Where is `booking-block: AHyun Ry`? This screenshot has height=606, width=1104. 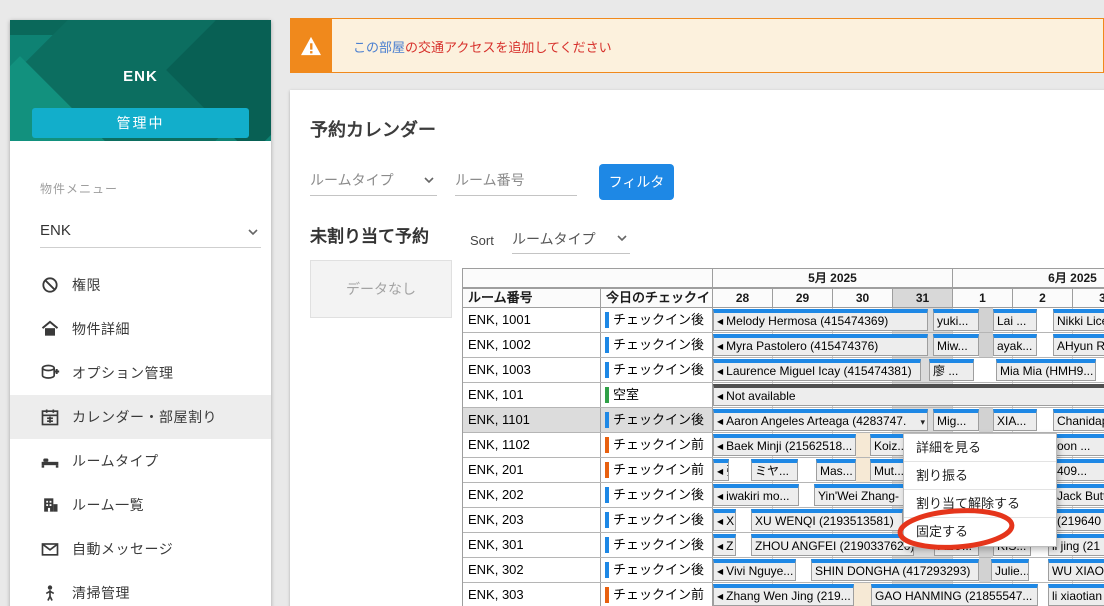
booking-block: AHyun Ry is located at coordinates (1078, 345).